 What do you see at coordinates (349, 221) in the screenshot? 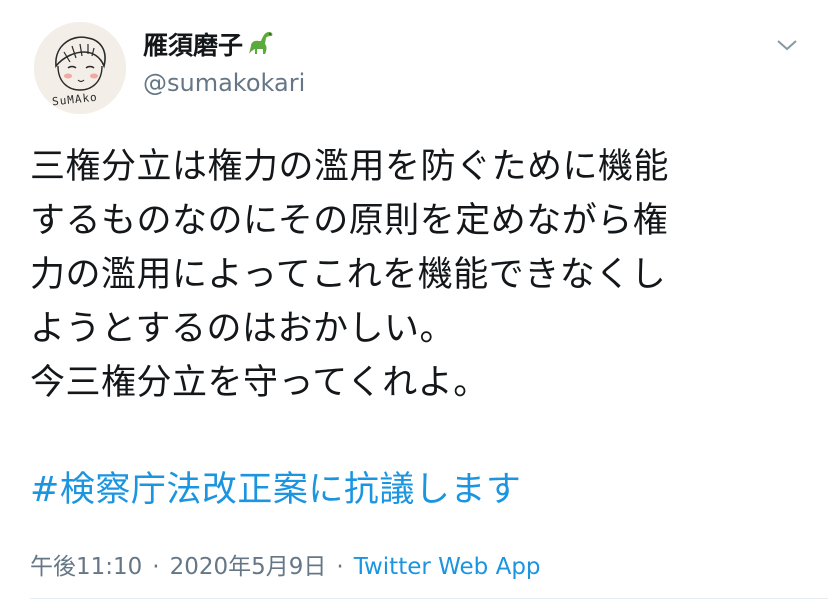
I see `tweet-text-line: するものなのにその原則を定めながら権` at bounding box center [349, 221].